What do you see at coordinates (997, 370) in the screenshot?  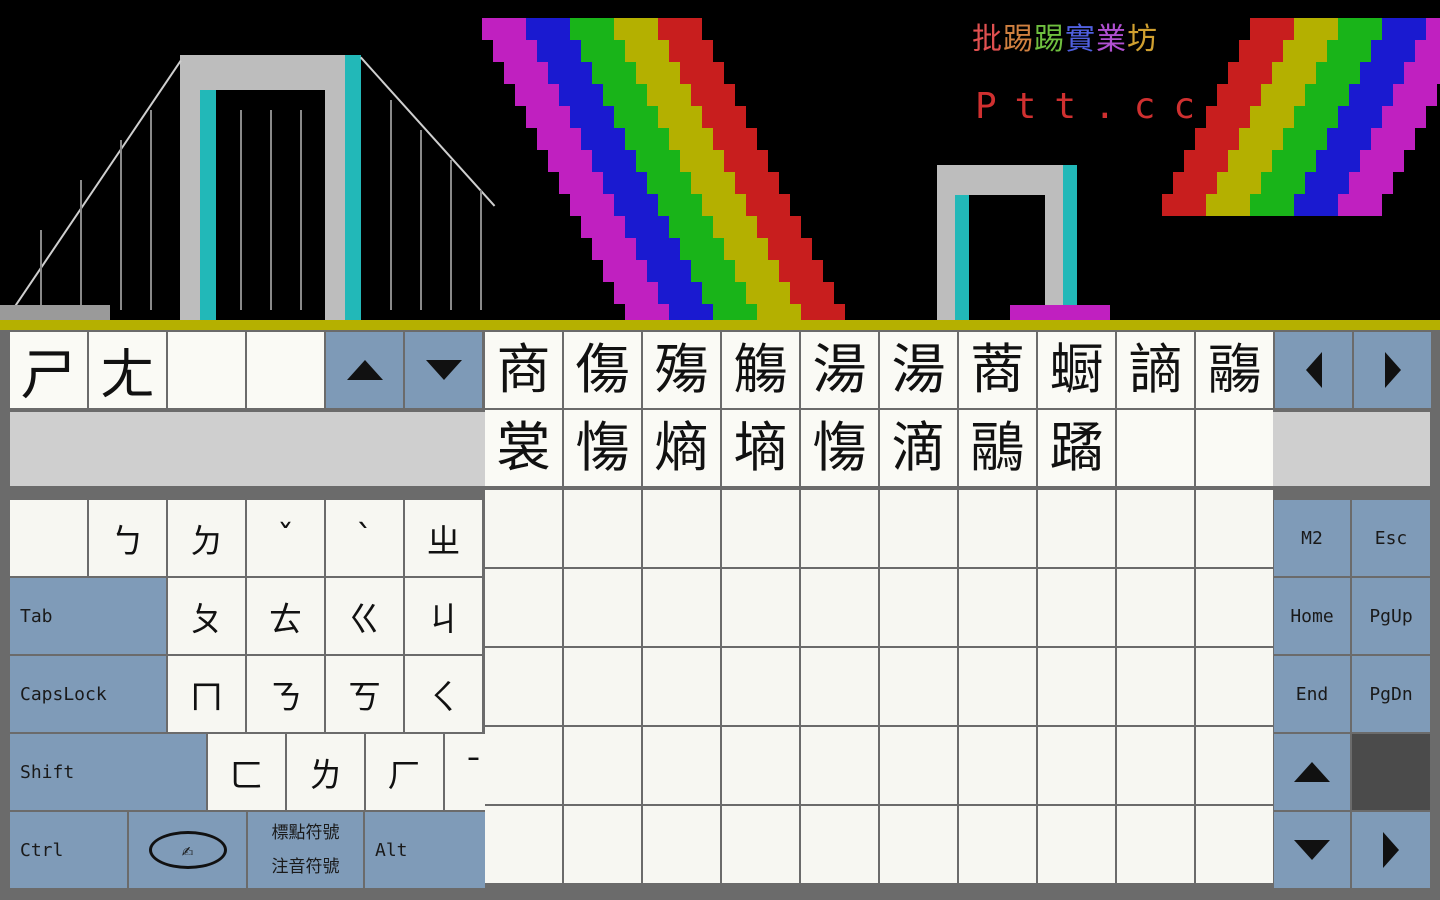 I see `candidate-char: 蔏` at bounding box center [997, 370].